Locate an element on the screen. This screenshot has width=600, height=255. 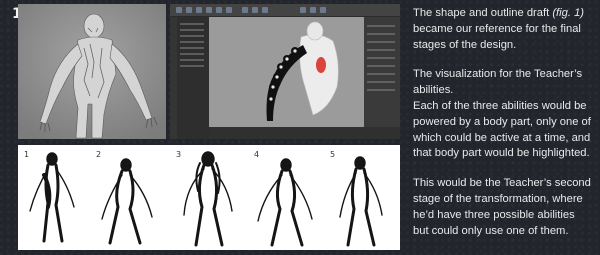
maya-3d-viewport is located at coordinates (286, 72).